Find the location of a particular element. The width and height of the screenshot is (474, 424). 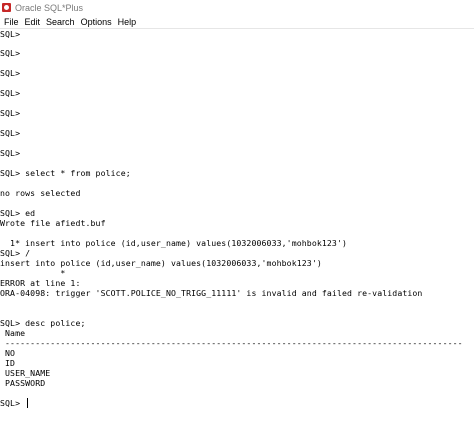

menu-edit: Edit is located at coordinates (33, 22).